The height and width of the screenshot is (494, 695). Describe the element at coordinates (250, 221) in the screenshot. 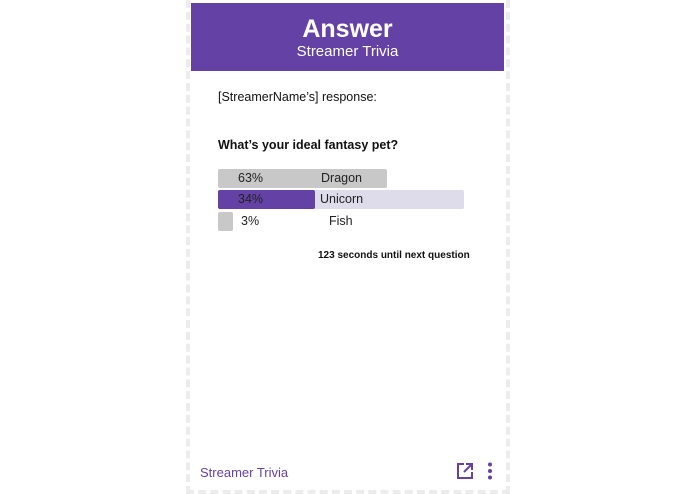

I see `result-percent: 3%` at that location.